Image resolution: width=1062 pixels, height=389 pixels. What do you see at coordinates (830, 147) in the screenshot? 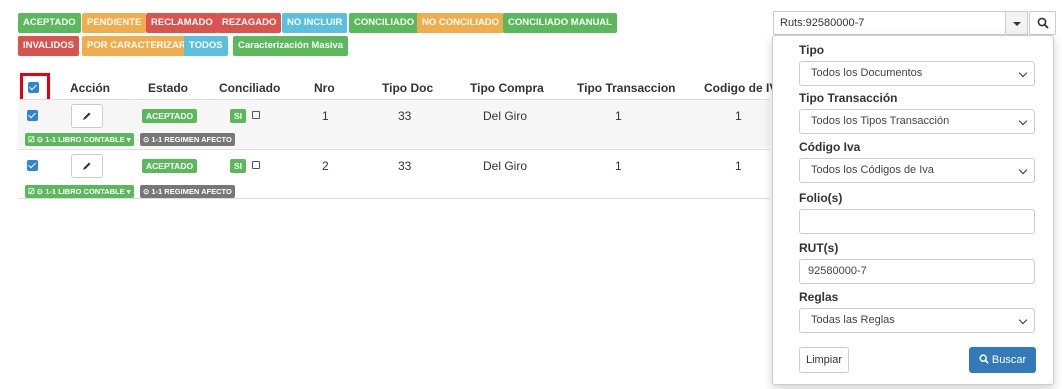
I see `codigo-iva-label: Código Iva` at bounding box center [830, 147].